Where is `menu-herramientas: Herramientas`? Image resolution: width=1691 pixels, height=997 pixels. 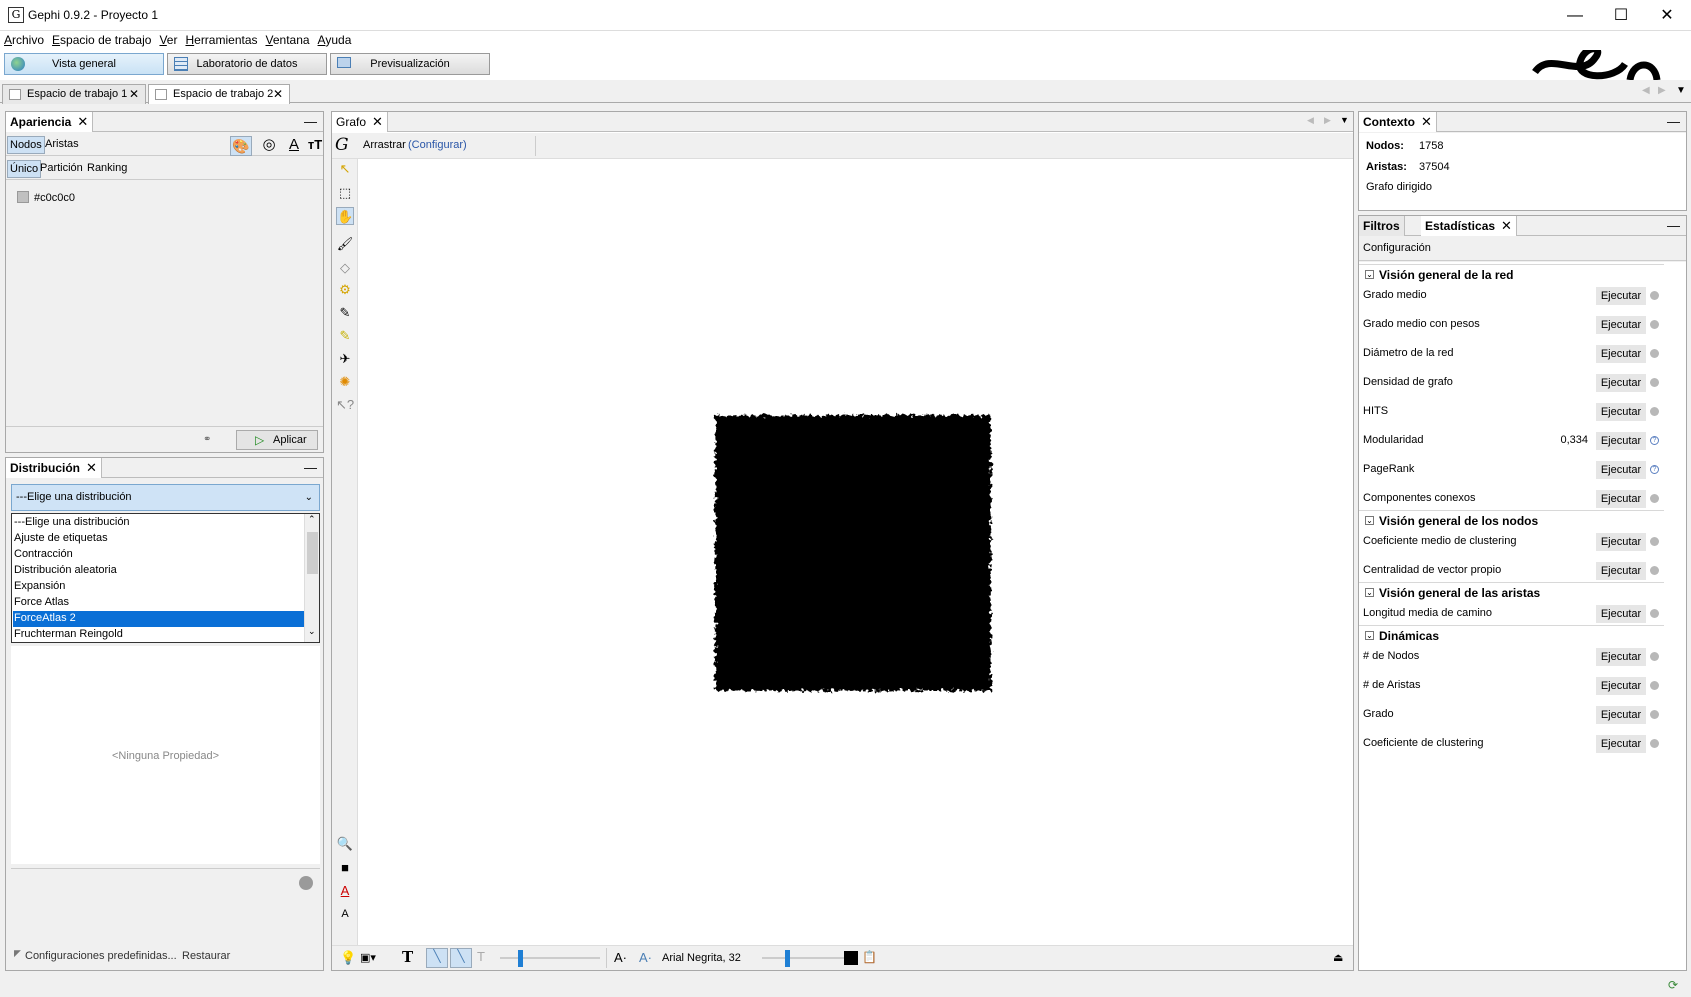 menu-herramientas: Herramientas is located at coordinates (221, 40).